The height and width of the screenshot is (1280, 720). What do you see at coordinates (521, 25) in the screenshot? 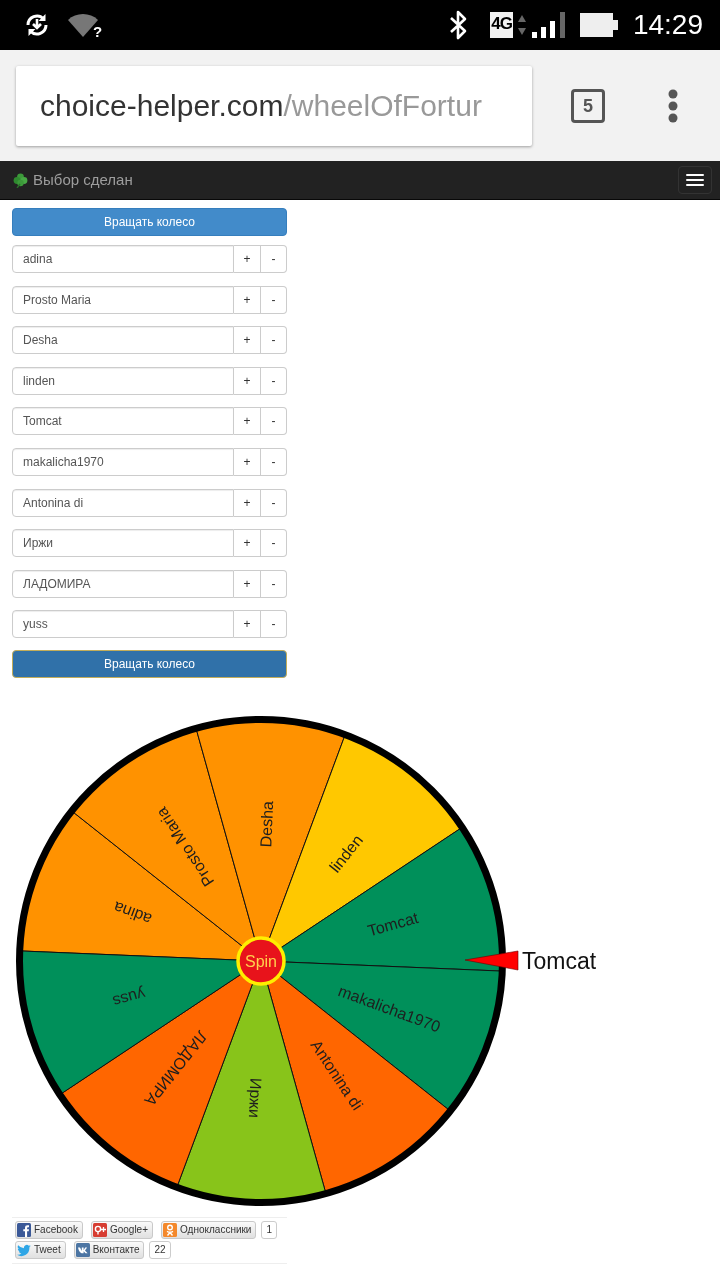
I see `data-activity-icon` at bounding box center [521, 25].